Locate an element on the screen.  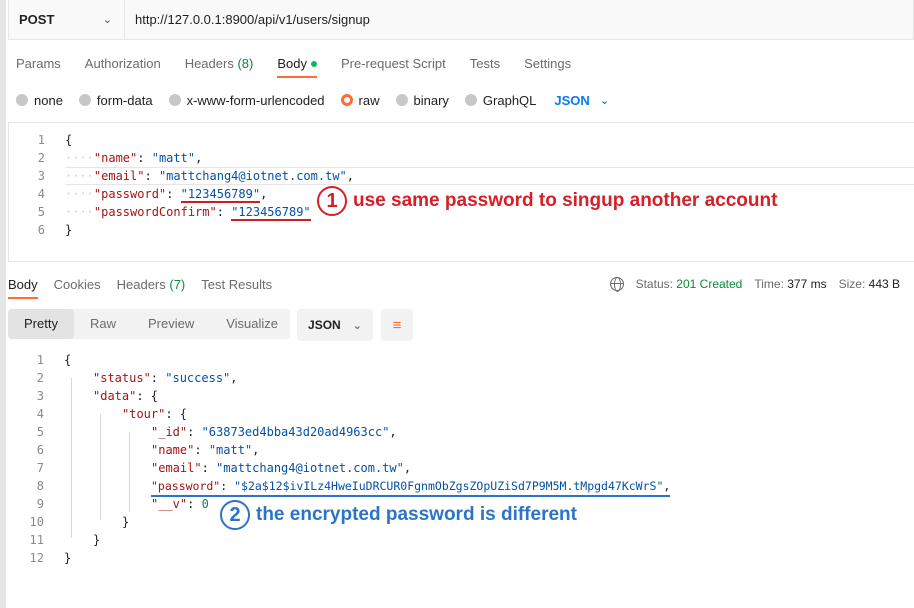
time-label: Time: is located at coordinates (769, 284).